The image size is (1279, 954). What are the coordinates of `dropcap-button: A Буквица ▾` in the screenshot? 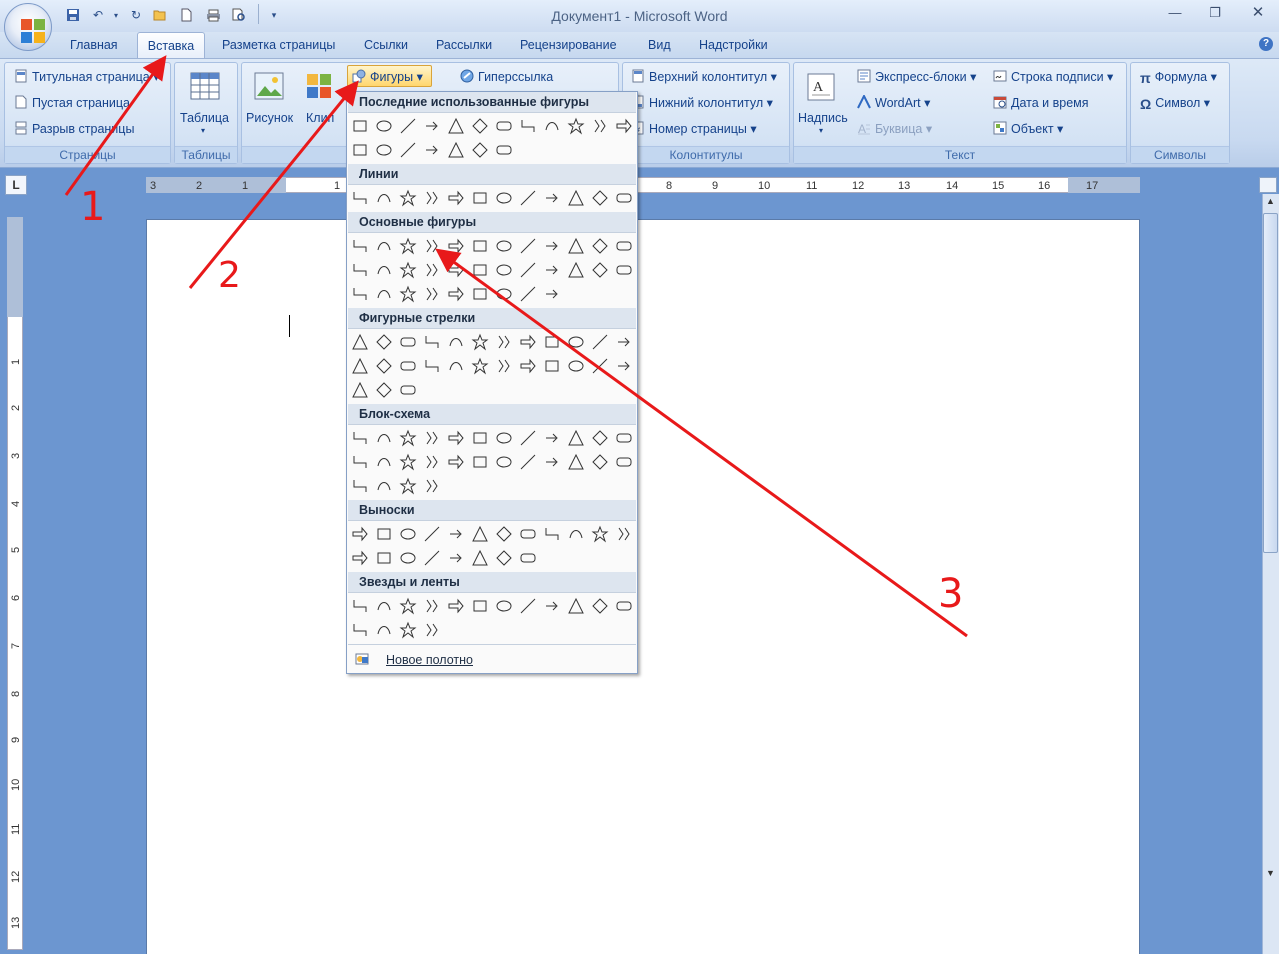 It's located at (894, 128).